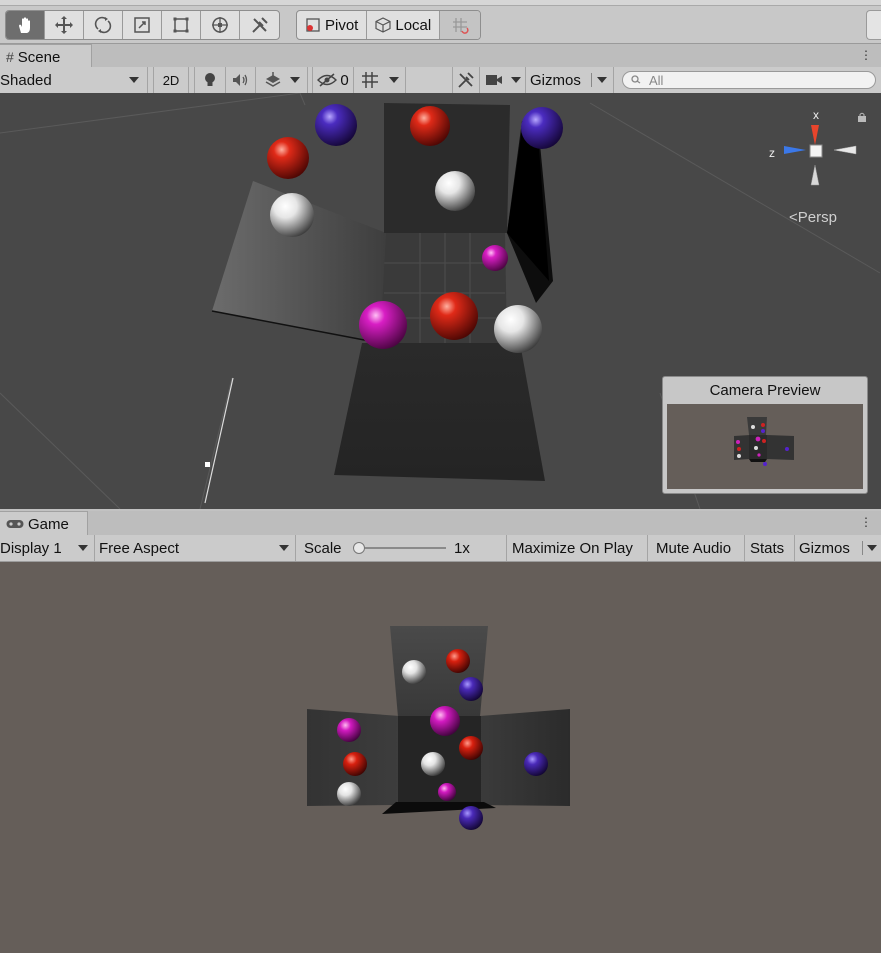  What do you see at coordinates (39, 57) in the screenshot?
I see `tab-scene-label: Scene` at bounding box center [39, 57].